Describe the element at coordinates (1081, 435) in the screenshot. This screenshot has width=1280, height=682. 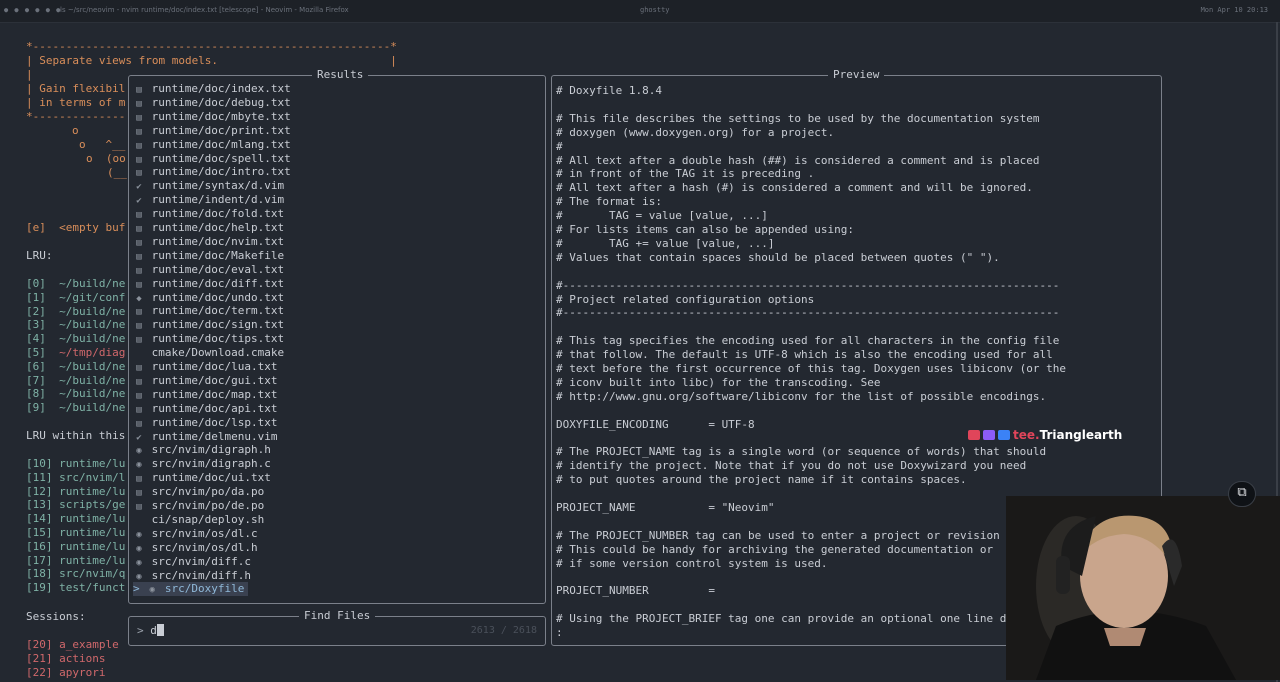
I see `alert-username: Trianglearth` at that location.